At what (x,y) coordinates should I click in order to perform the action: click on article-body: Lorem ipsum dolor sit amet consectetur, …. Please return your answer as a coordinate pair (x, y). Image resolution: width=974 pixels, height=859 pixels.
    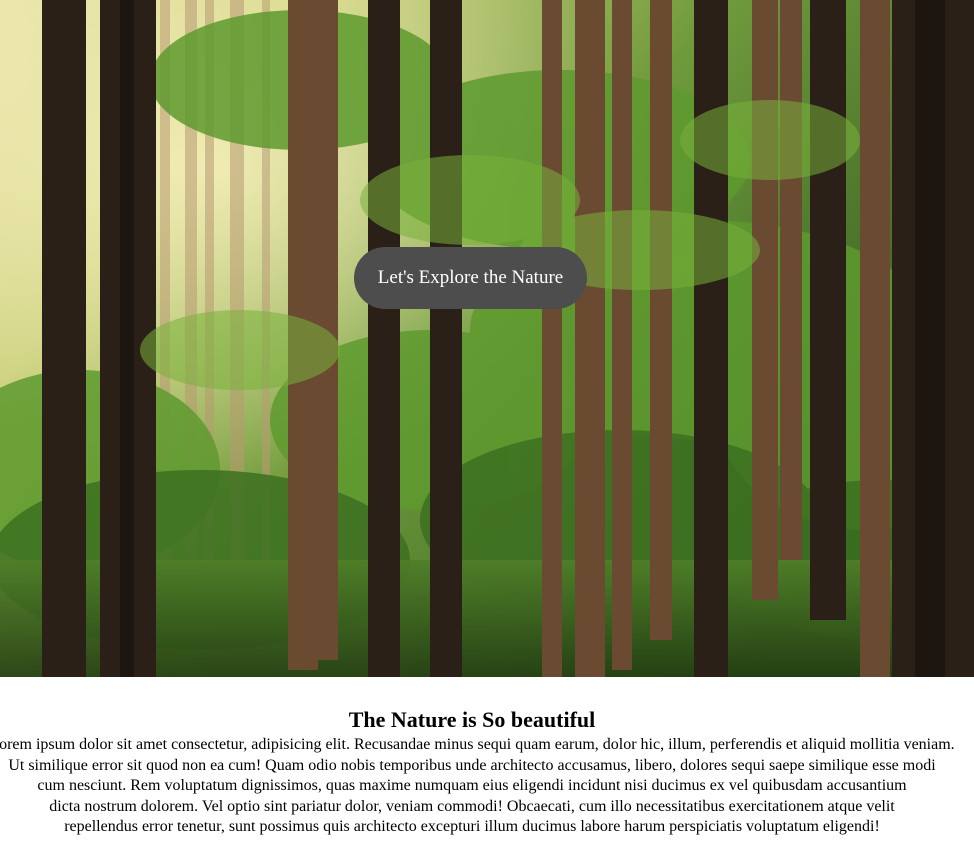
    Looking at the image, I should click on (486, 786).